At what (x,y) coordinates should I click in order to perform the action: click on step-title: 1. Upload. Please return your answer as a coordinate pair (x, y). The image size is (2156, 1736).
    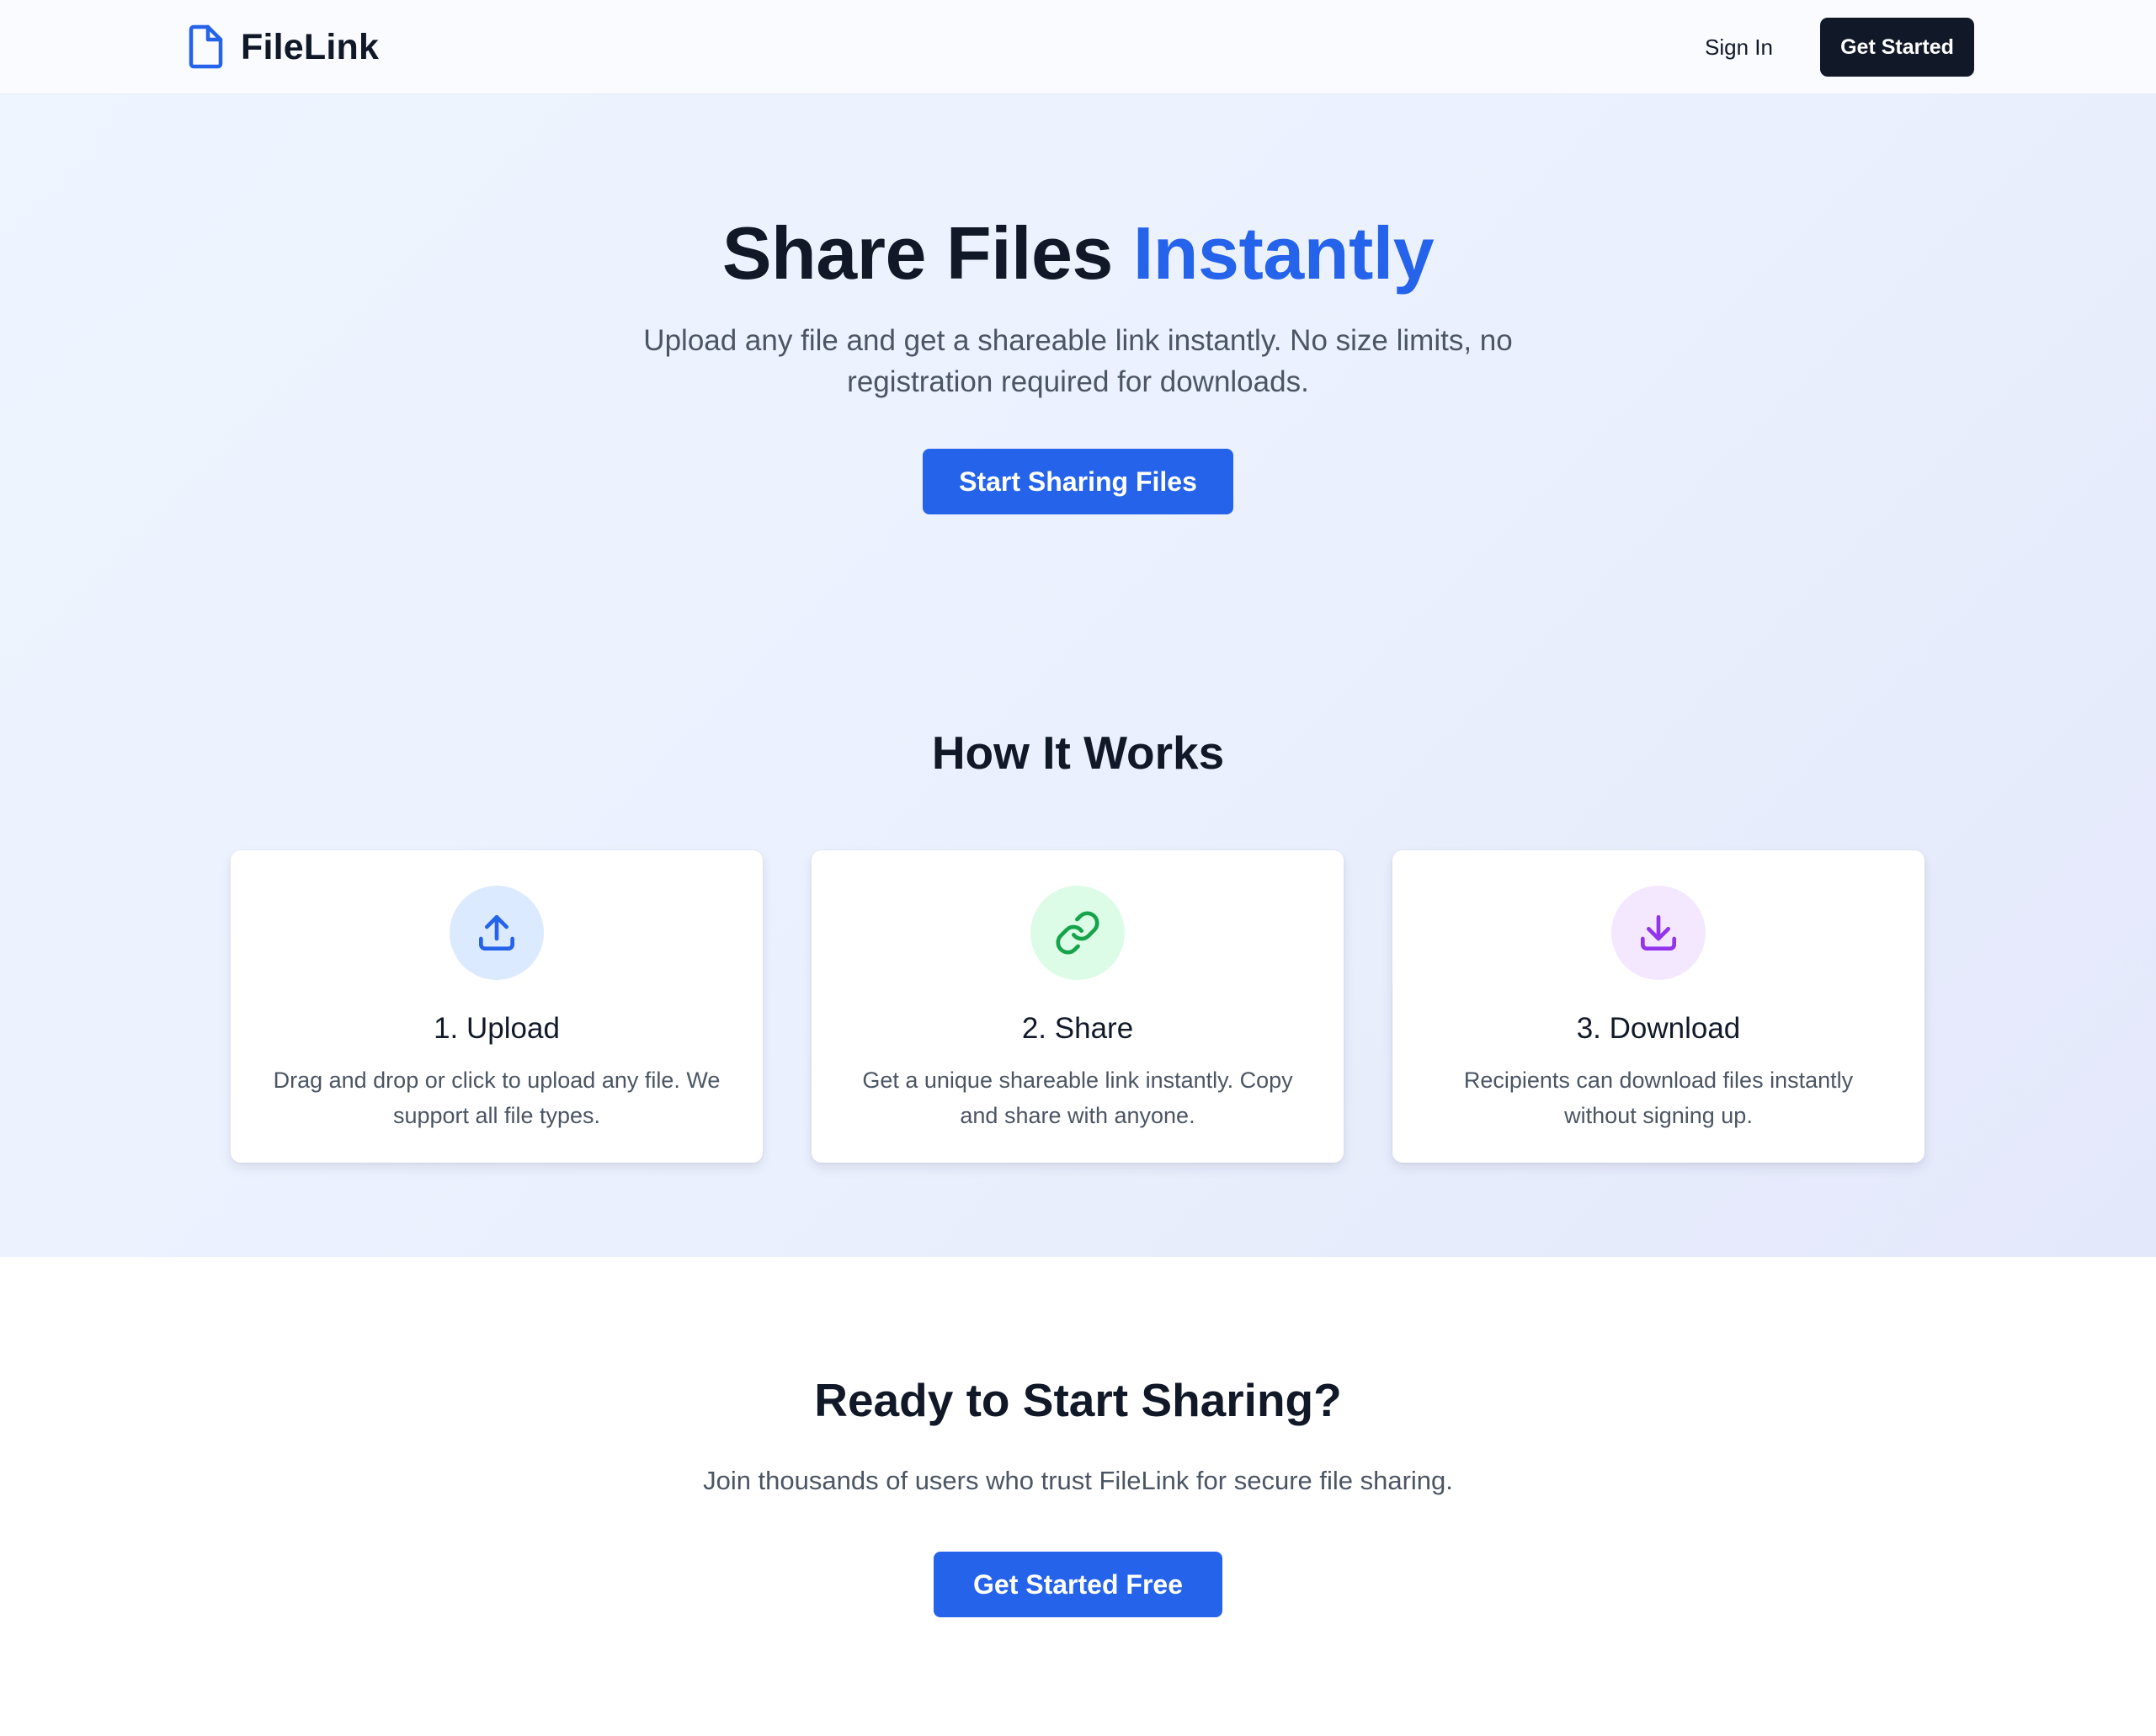
    Looking at the image, I should click on (497, 1028).